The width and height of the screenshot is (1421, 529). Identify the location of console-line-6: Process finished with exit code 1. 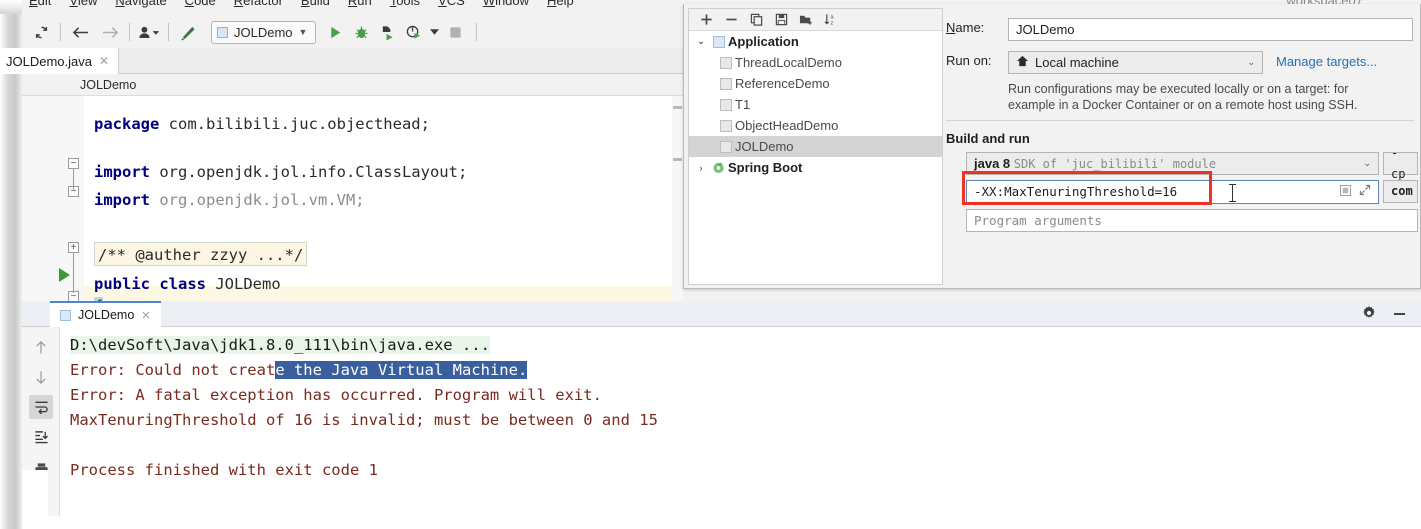
(224, 470).